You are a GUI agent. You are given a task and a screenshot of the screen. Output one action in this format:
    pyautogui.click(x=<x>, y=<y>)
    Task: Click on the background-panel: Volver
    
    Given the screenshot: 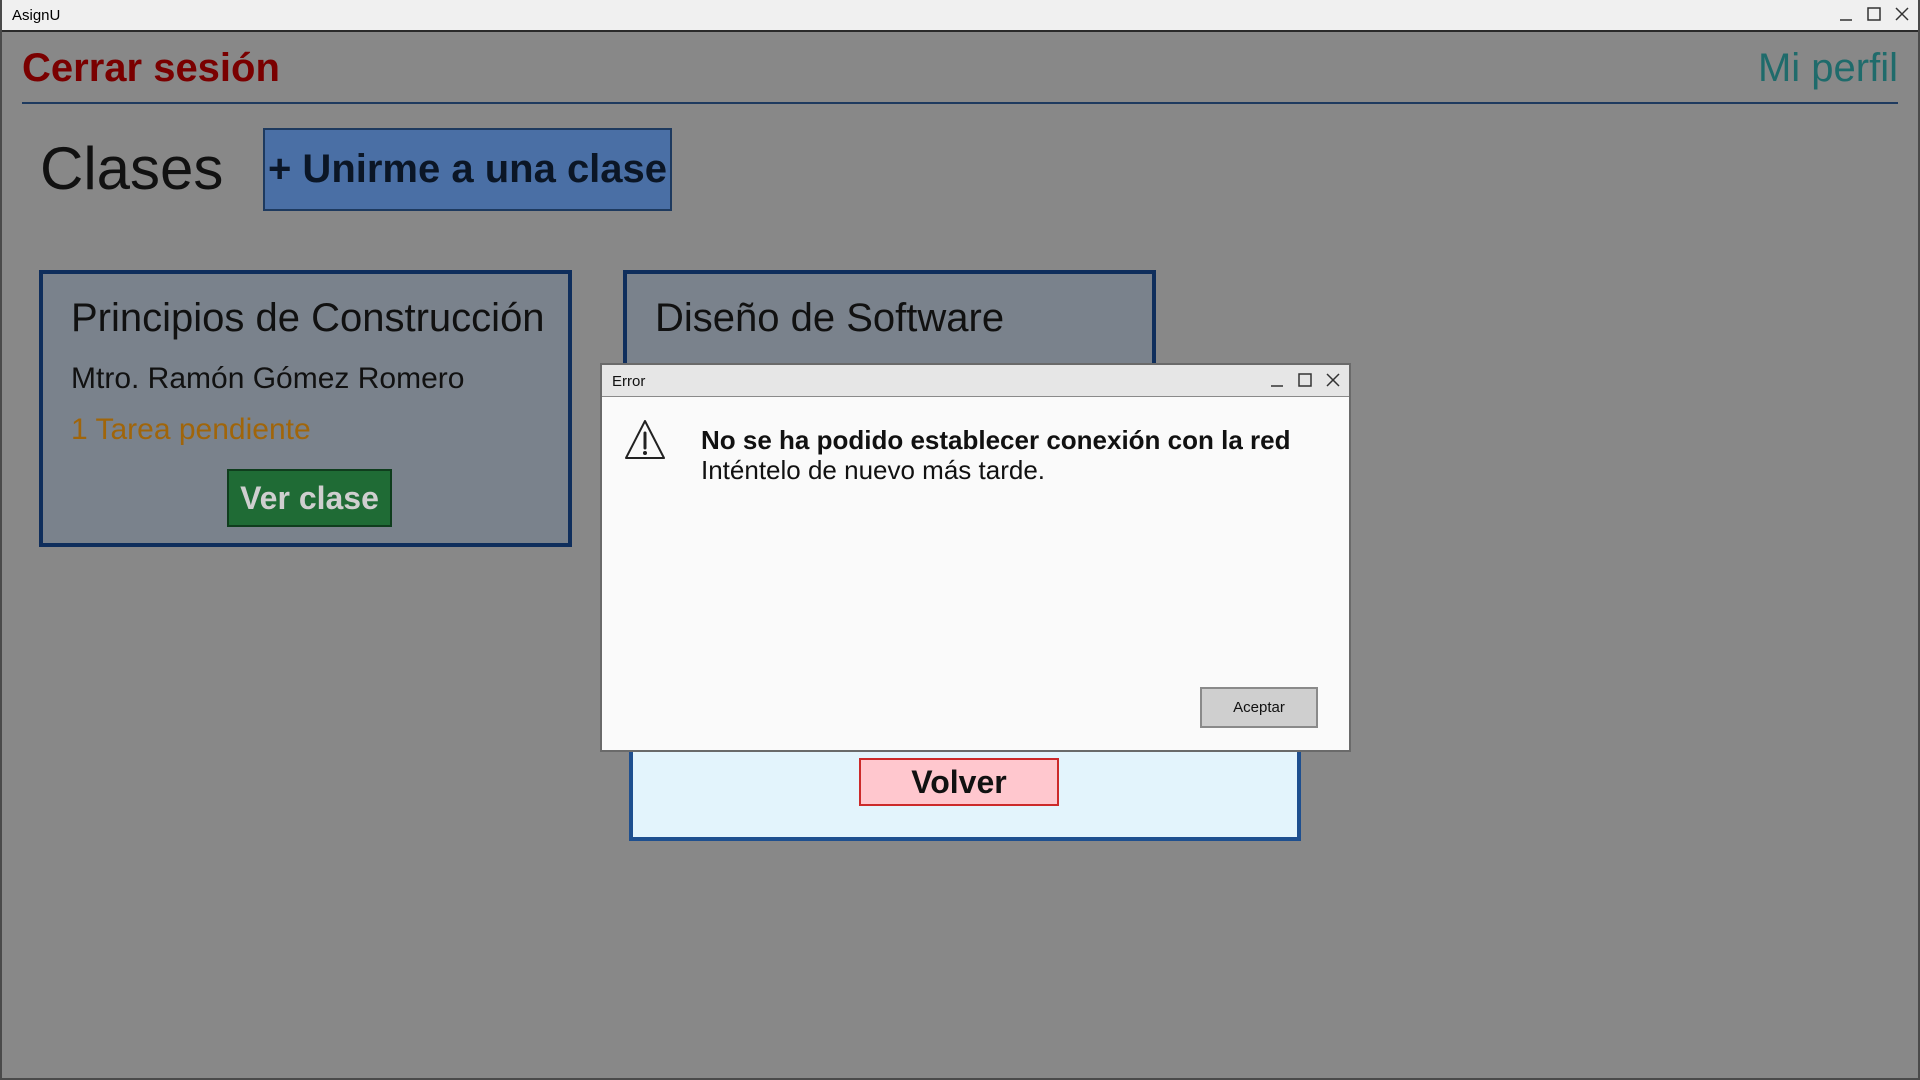 What is the action you would take?
    pyautogui.click(x=965, y=790)
    